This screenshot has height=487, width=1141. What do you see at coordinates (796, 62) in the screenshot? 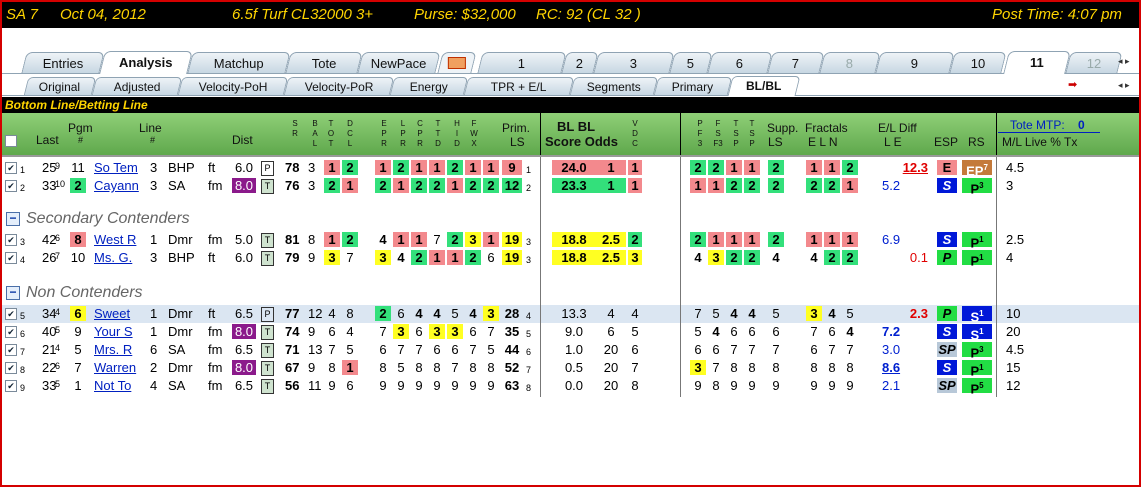
I see `tab-race-7: 7` at bounding box center [796, 62].